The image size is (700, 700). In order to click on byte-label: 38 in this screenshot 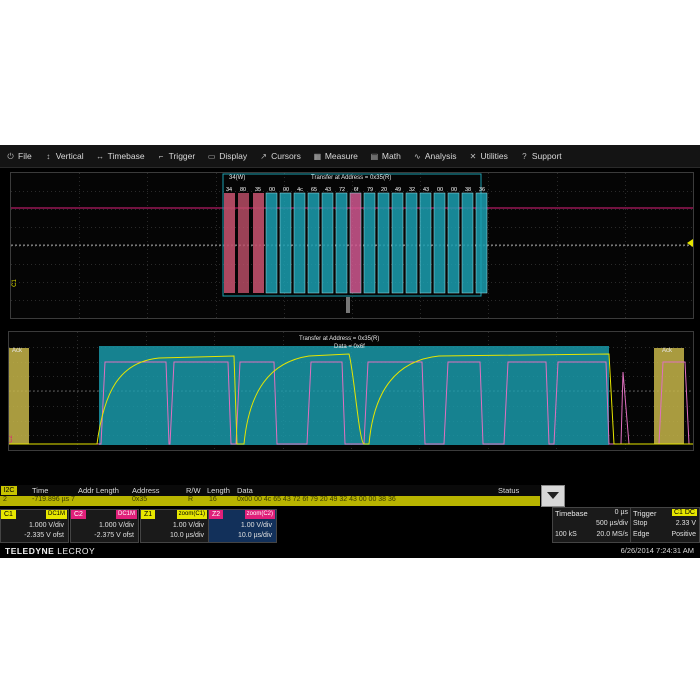, I will do `click(468, 190)`.